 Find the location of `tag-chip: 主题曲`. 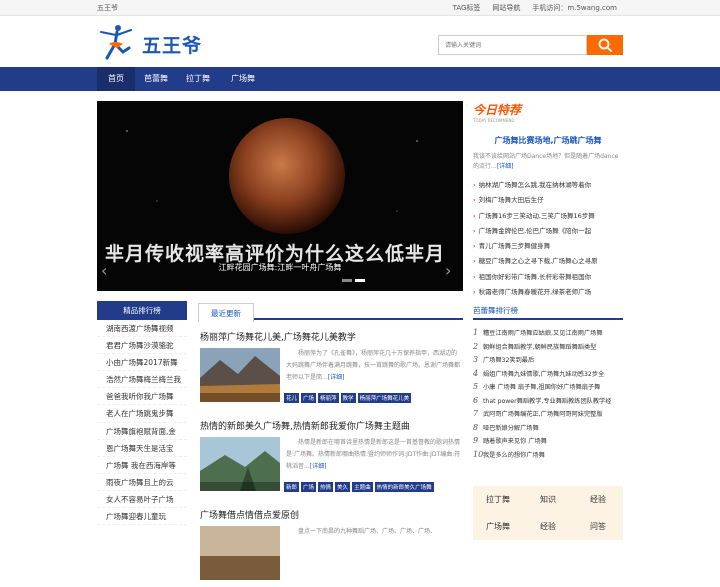

tag-chip: 主题曲 is located at coordinates (362, 487).